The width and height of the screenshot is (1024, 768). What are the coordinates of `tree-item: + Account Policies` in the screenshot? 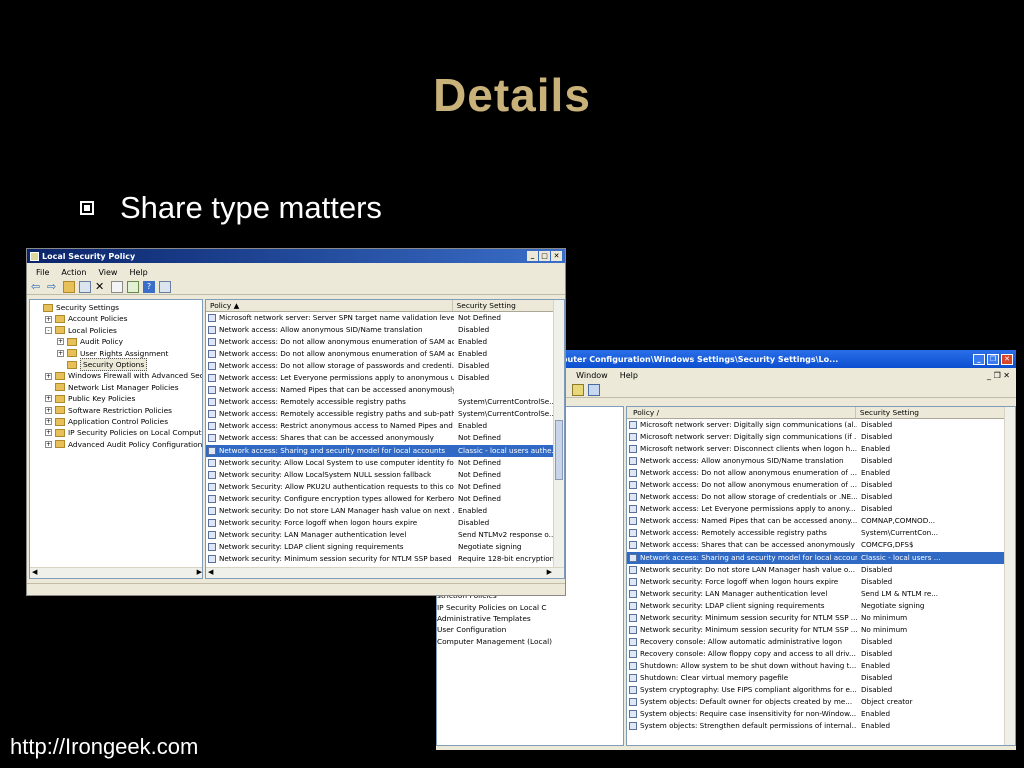 It's located at (117, 318).